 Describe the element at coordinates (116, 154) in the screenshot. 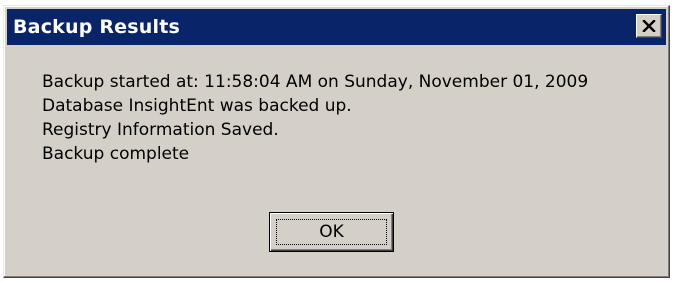

I see `message-line: Backup complete` at that location.